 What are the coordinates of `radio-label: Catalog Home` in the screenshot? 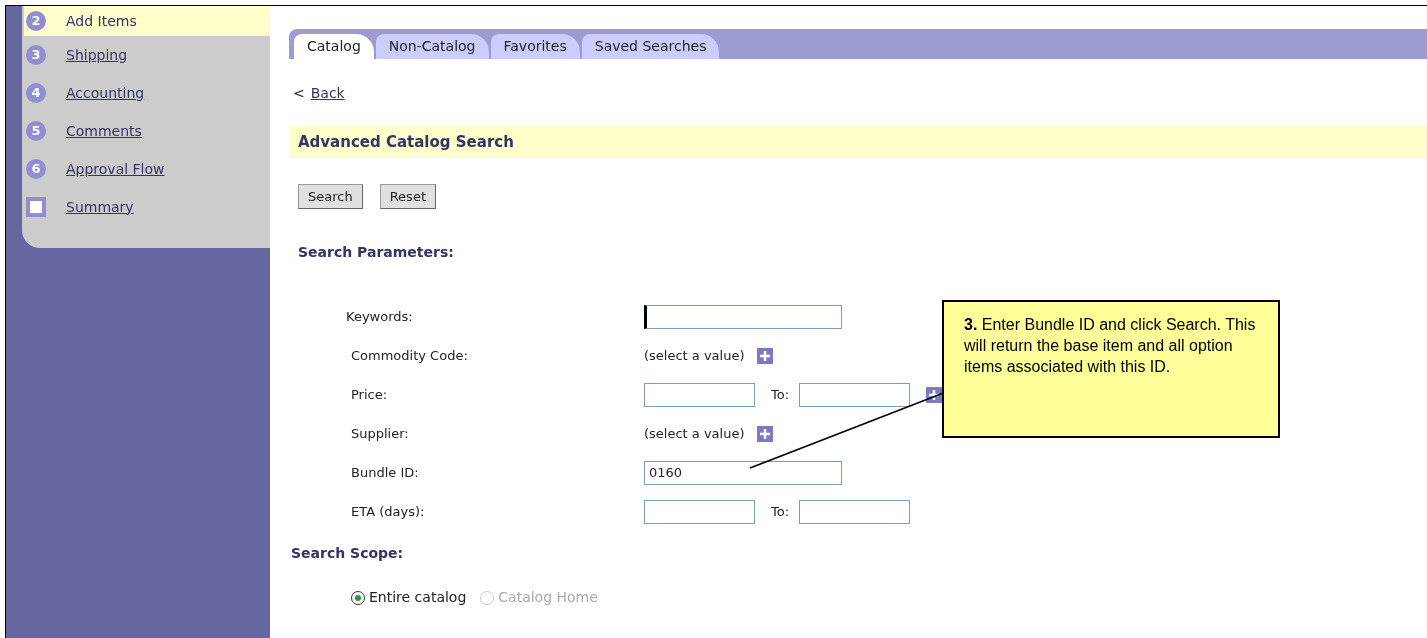 It's located at (548, 597).